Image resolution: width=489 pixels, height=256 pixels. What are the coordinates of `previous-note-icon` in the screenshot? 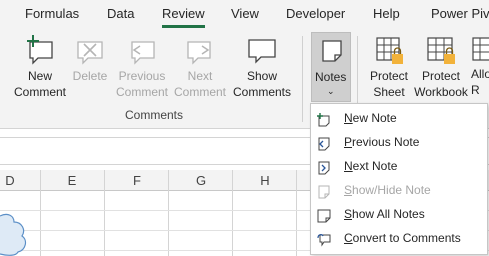 It's located at (324, 143).